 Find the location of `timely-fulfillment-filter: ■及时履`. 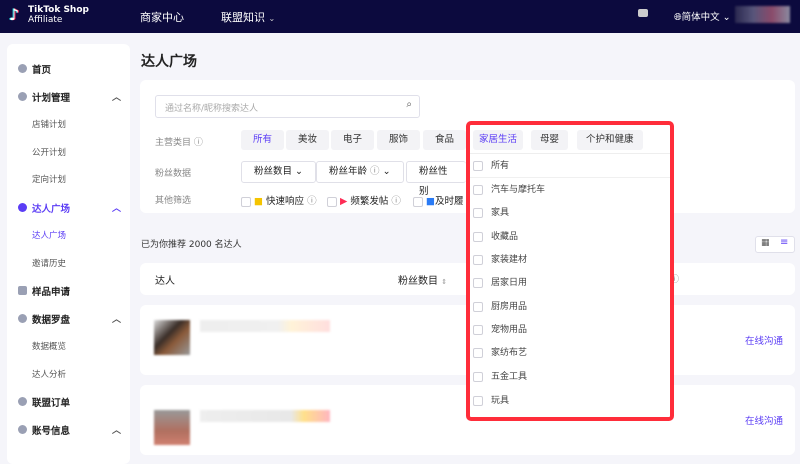

timely-fulfillment-filter: ■及时履 is located at coordinates (439, 200).